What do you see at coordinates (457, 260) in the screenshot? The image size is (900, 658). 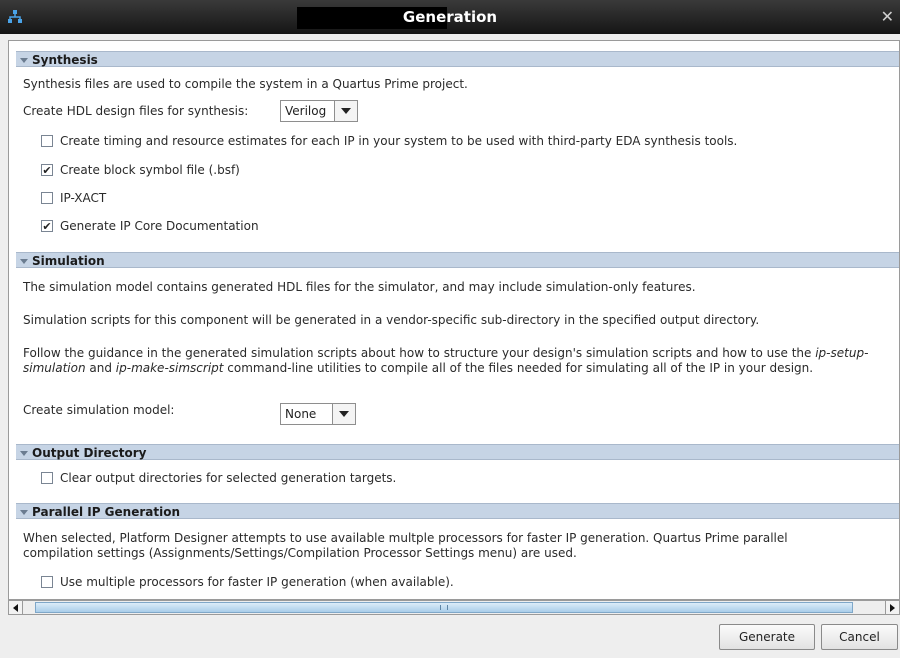 I see `section-simulation-header: Simulation` at bounding box center [457, 260].